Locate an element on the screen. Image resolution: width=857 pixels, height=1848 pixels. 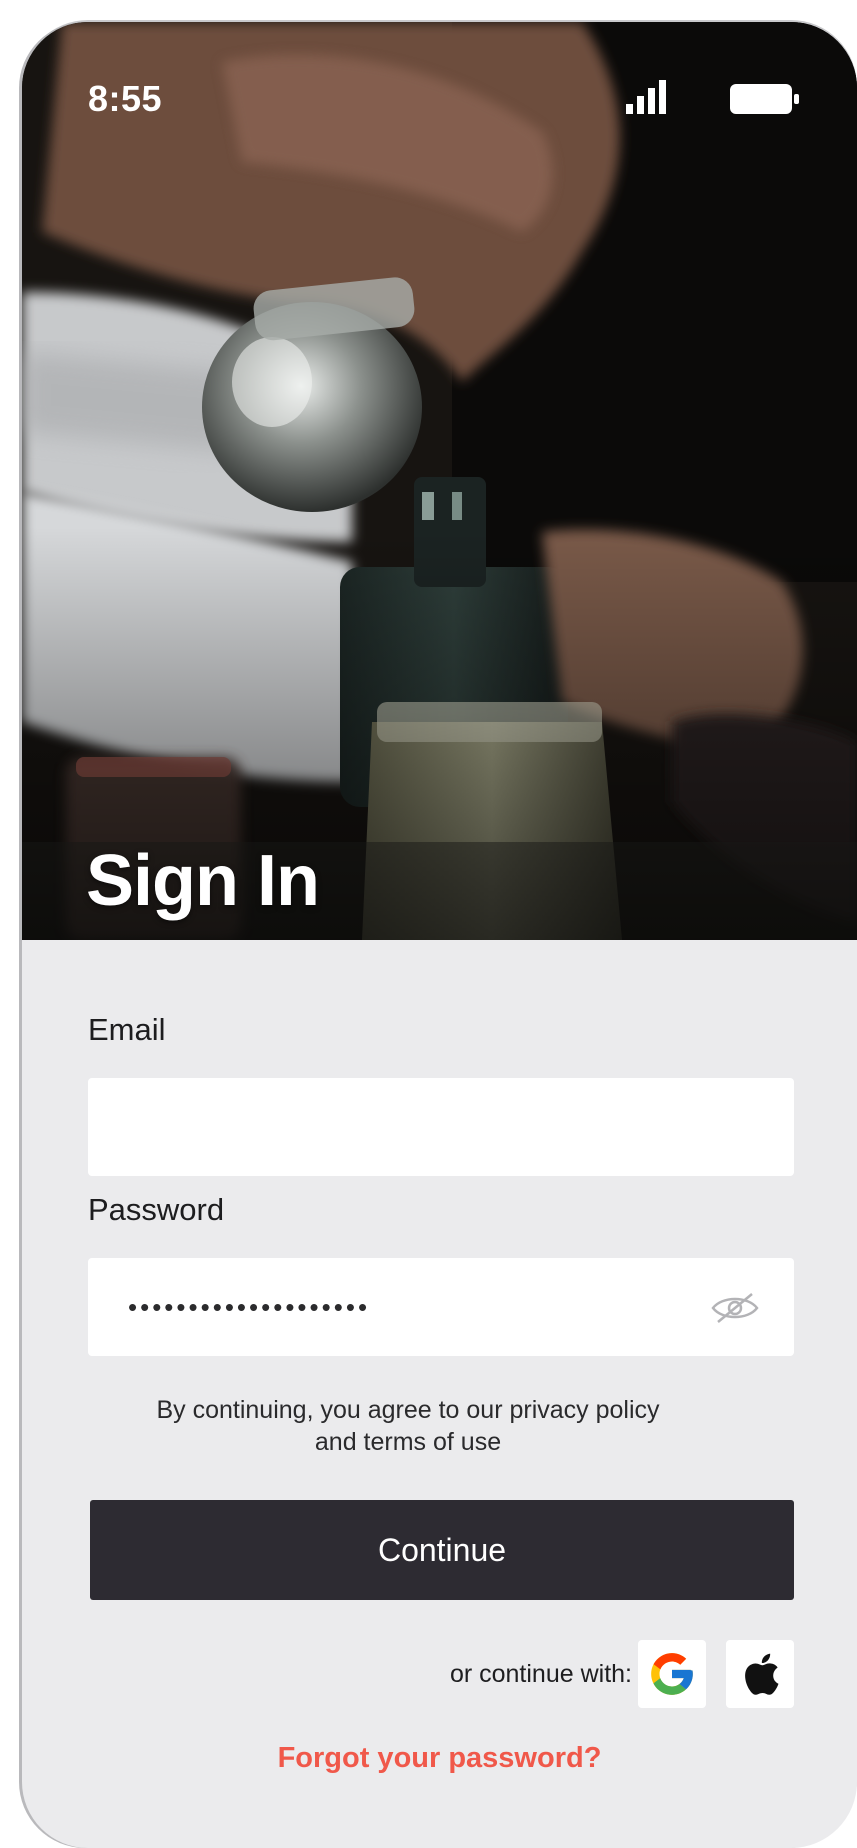
apple-sign-in-button is located at coordinates (760, 1674).